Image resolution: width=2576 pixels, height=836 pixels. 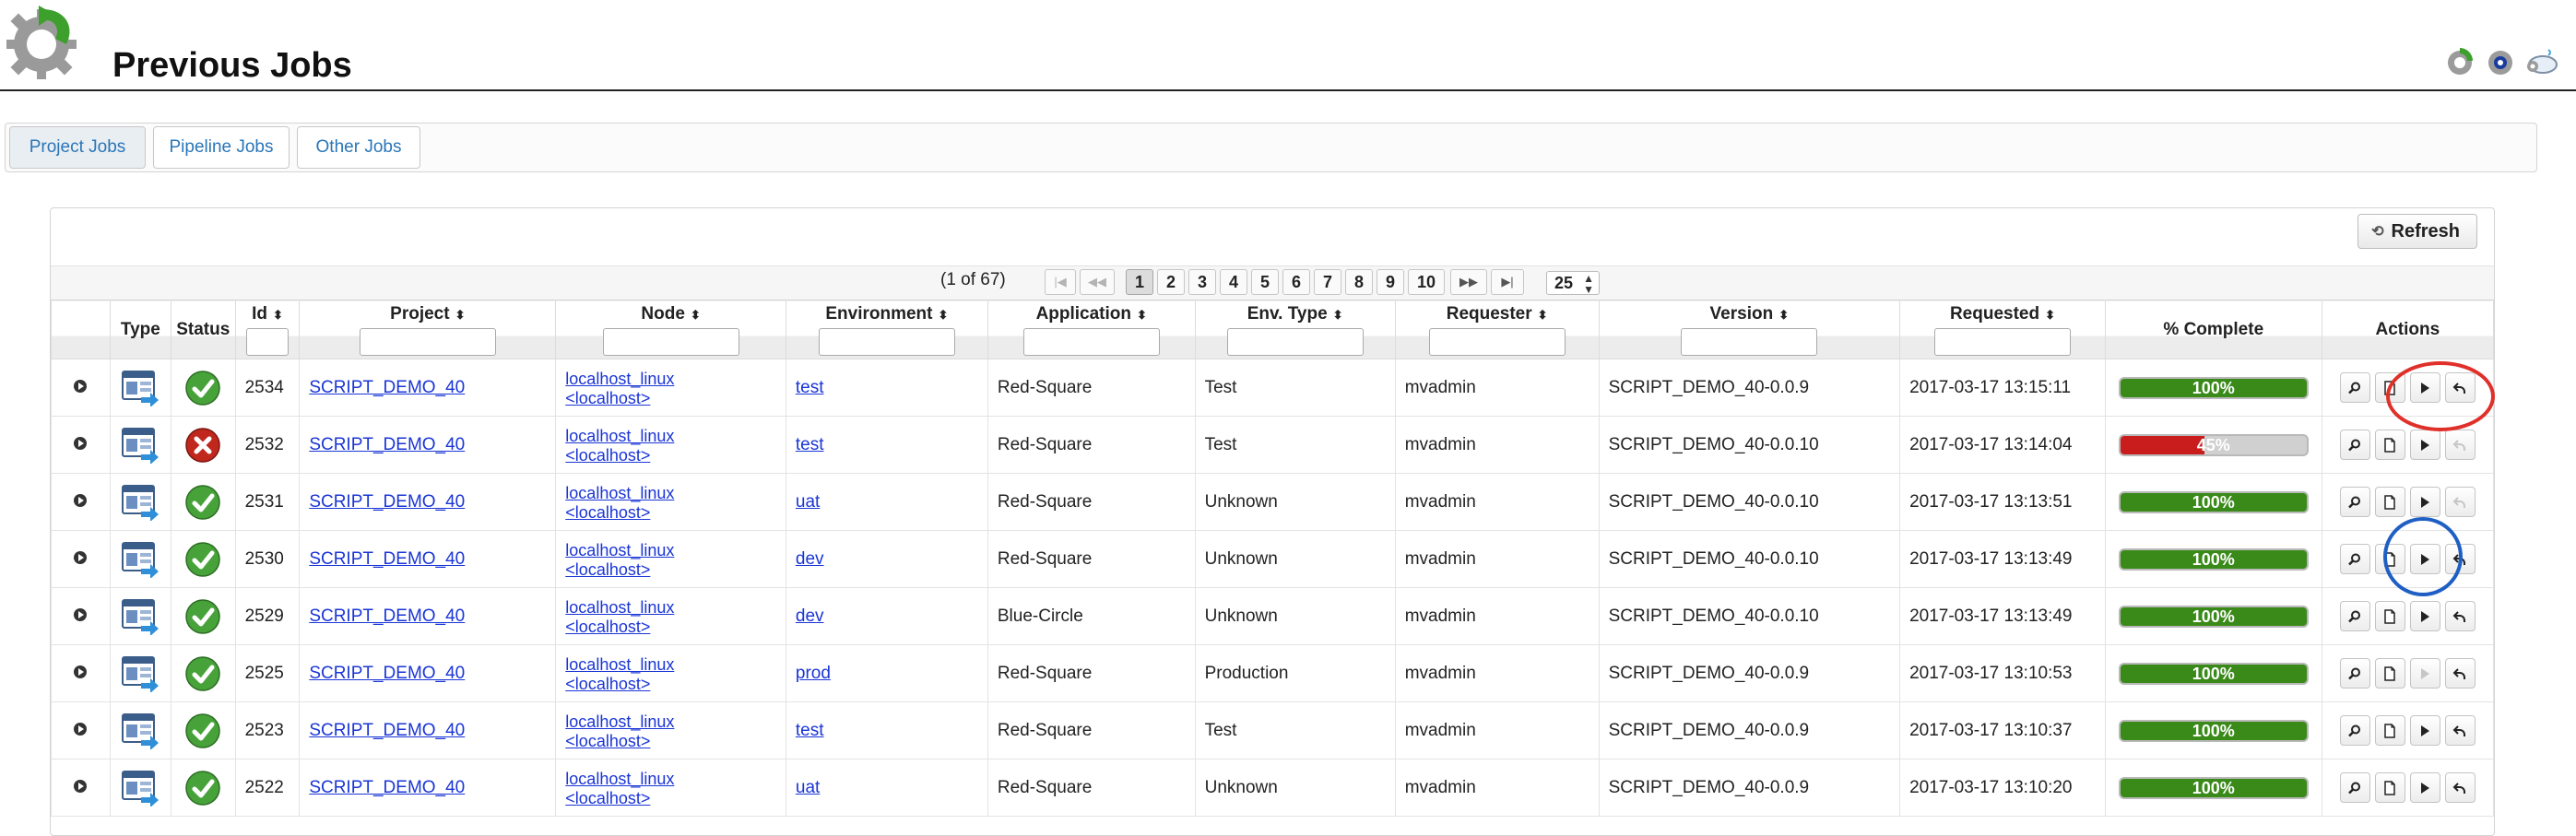 What do you see at coordinates (670, 342) in the screenshot?
I see `node-filter-input` at bounding box center [670, 342].